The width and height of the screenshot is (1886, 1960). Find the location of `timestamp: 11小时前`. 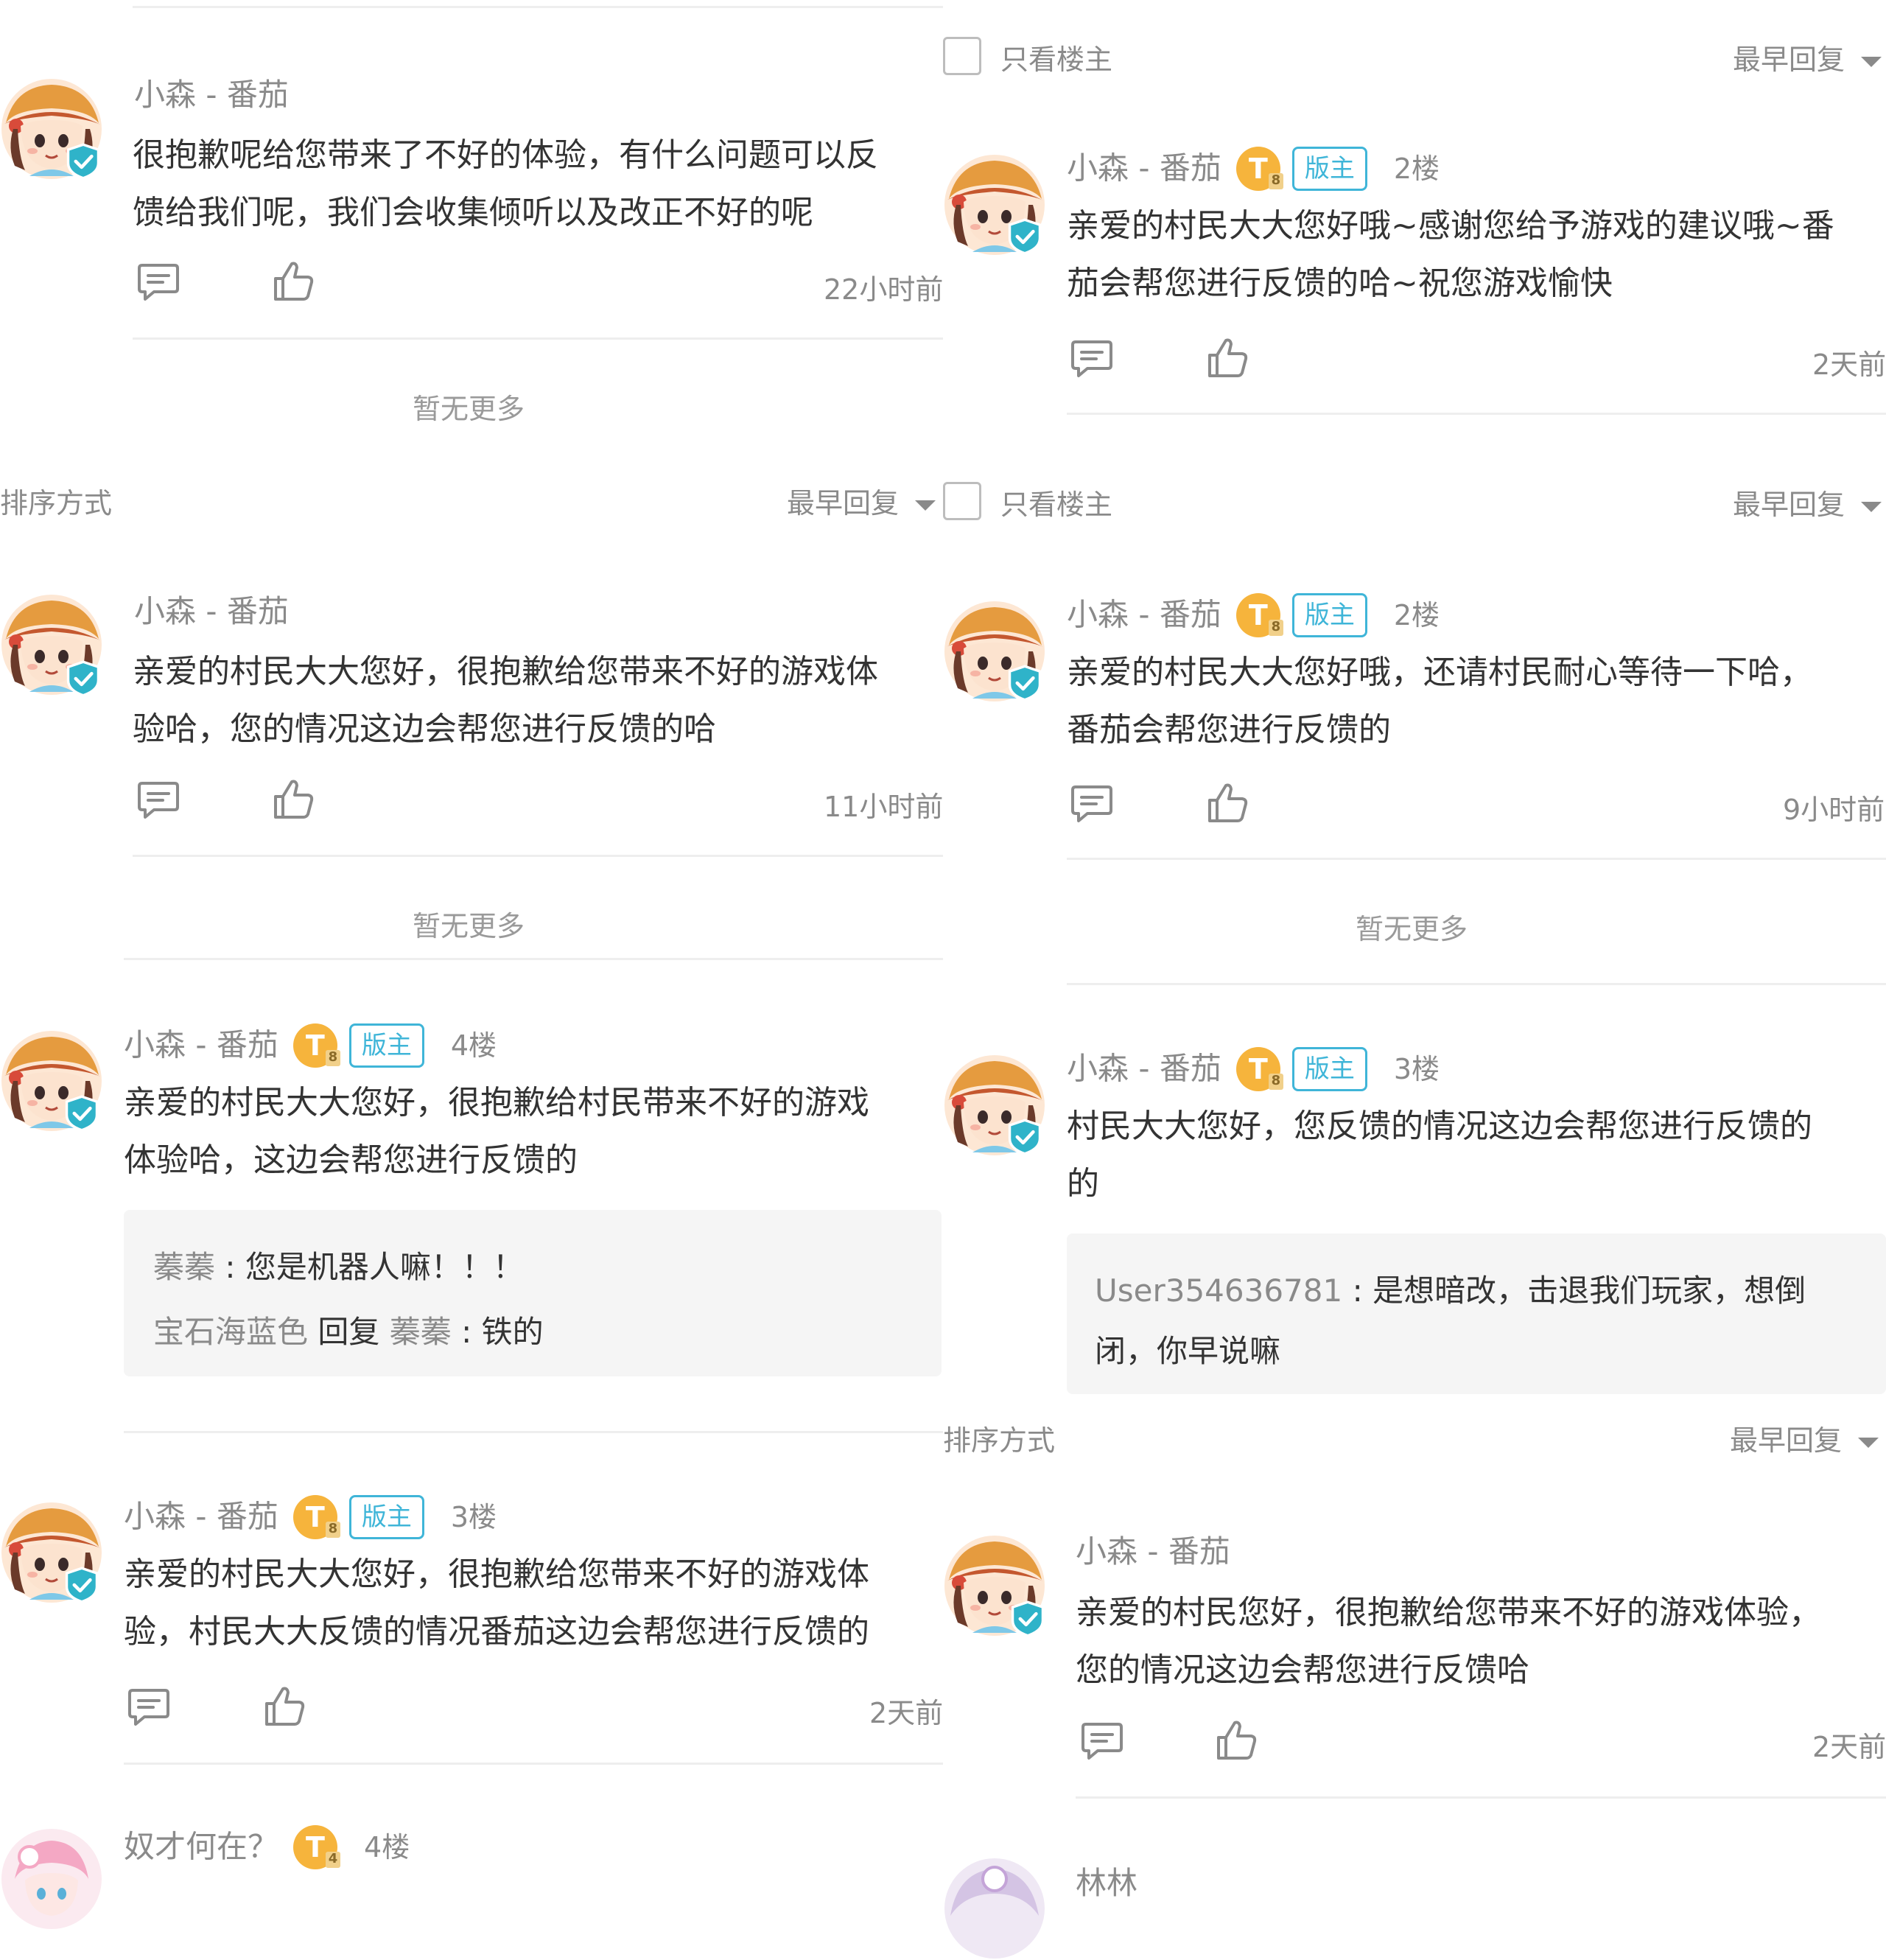

timestamp: 11小时前 is located at coordinates (884, 807).